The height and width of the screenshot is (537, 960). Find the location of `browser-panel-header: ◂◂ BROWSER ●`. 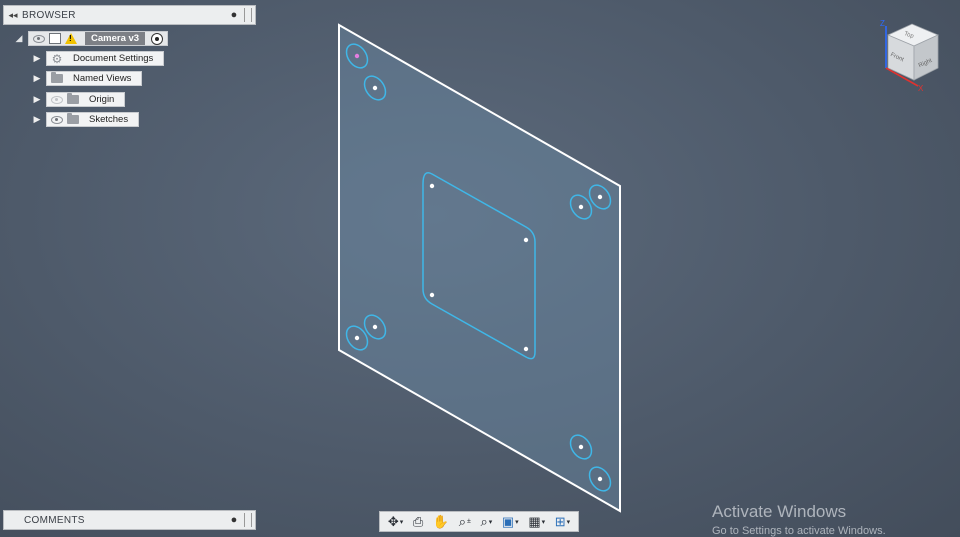

browser-panel-header: ◂◂ BROWSER ● is located at coordinates (129, 15).